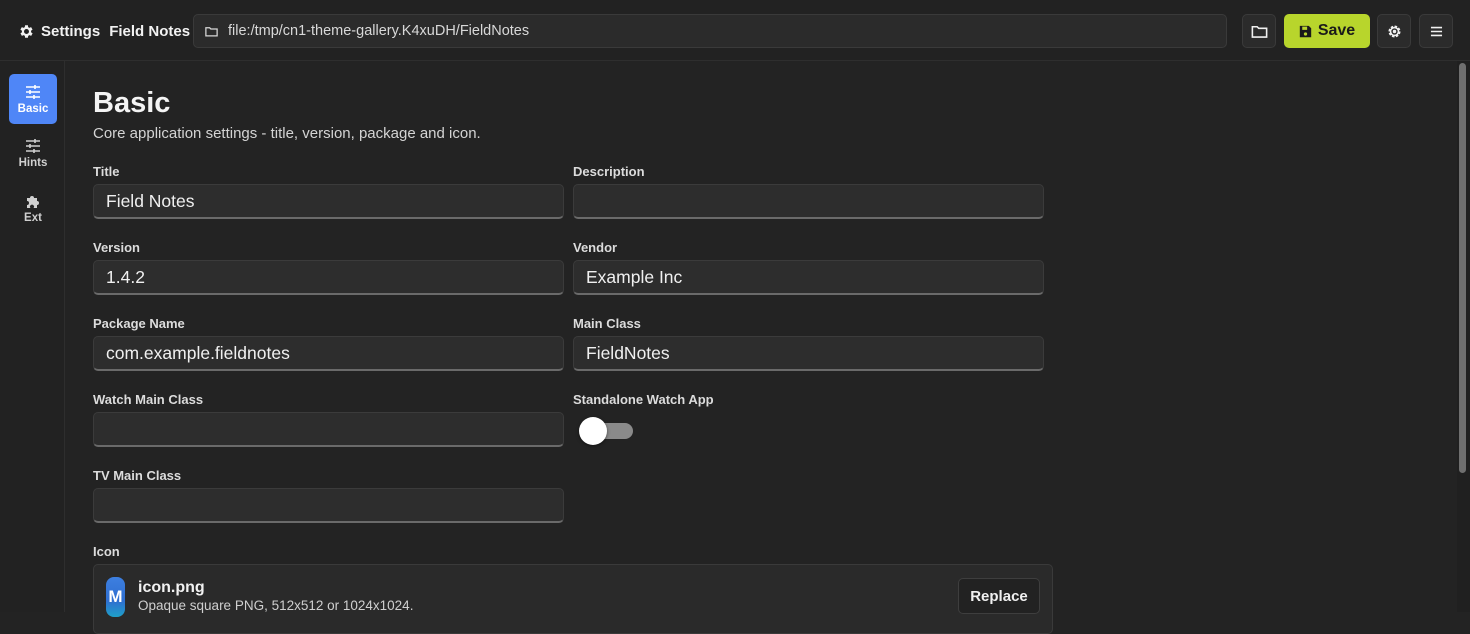 Image resolution: width=1470 pixels, height=634 pixels. I want to click on main-class-label: Main Class, so click(607, 323).